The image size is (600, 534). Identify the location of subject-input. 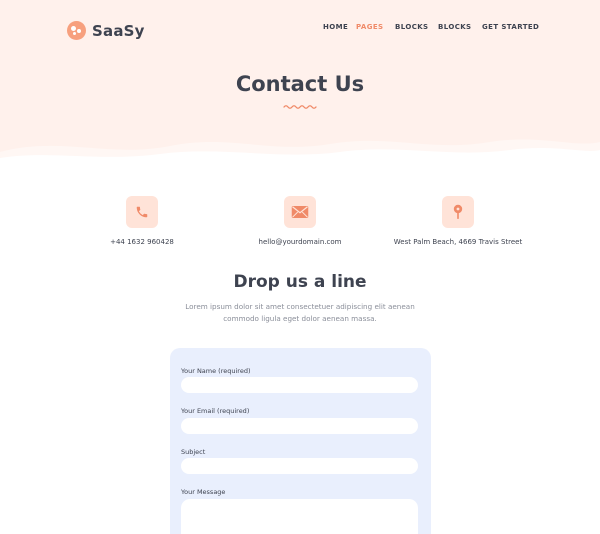
(299, 466).